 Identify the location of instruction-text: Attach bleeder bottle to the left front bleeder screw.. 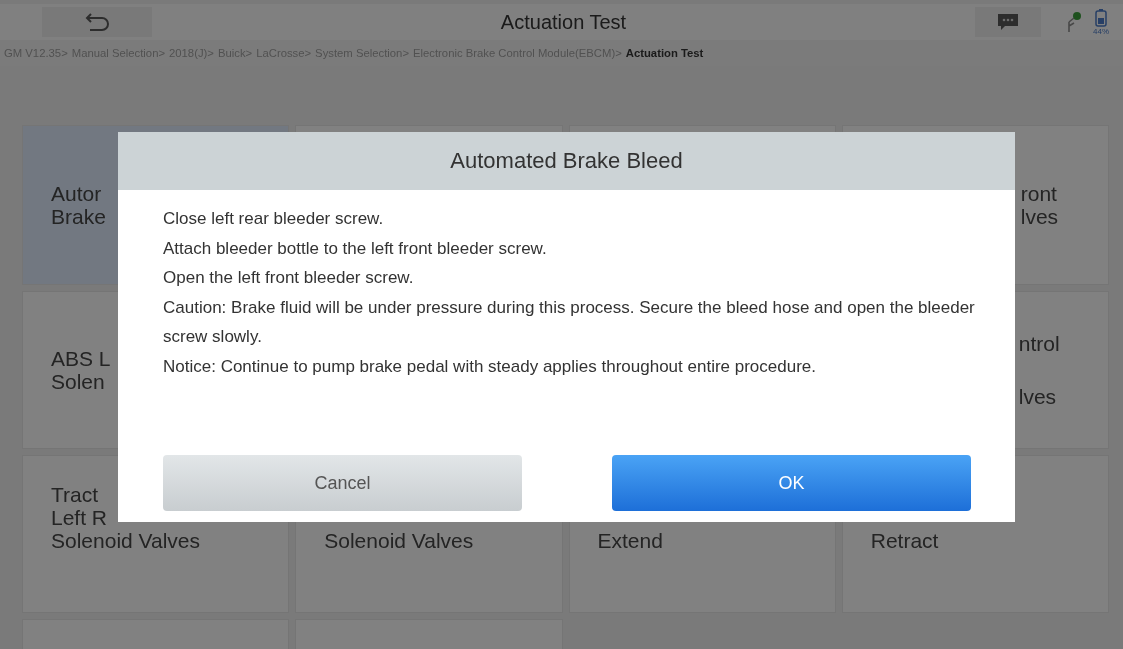
(355, 248).